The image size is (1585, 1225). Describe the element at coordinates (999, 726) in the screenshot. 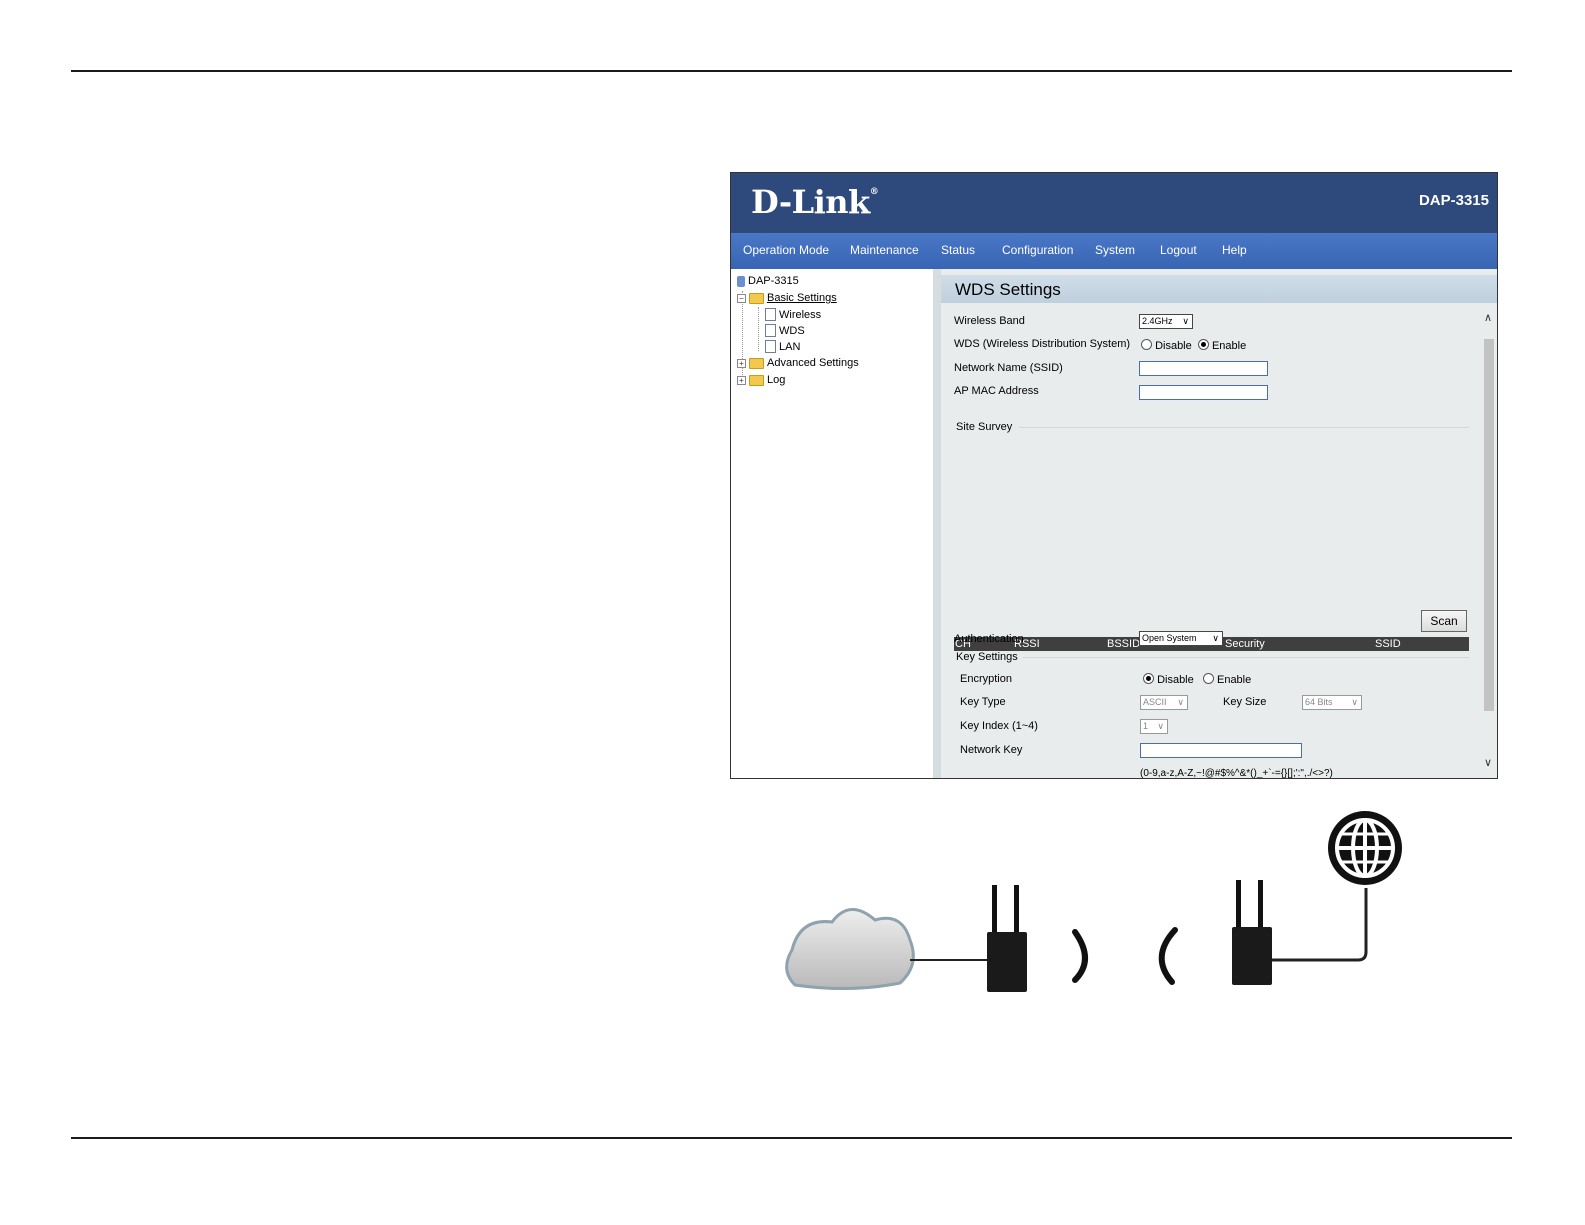

I see `key-index-label: Key Index (1~4)` at that location.